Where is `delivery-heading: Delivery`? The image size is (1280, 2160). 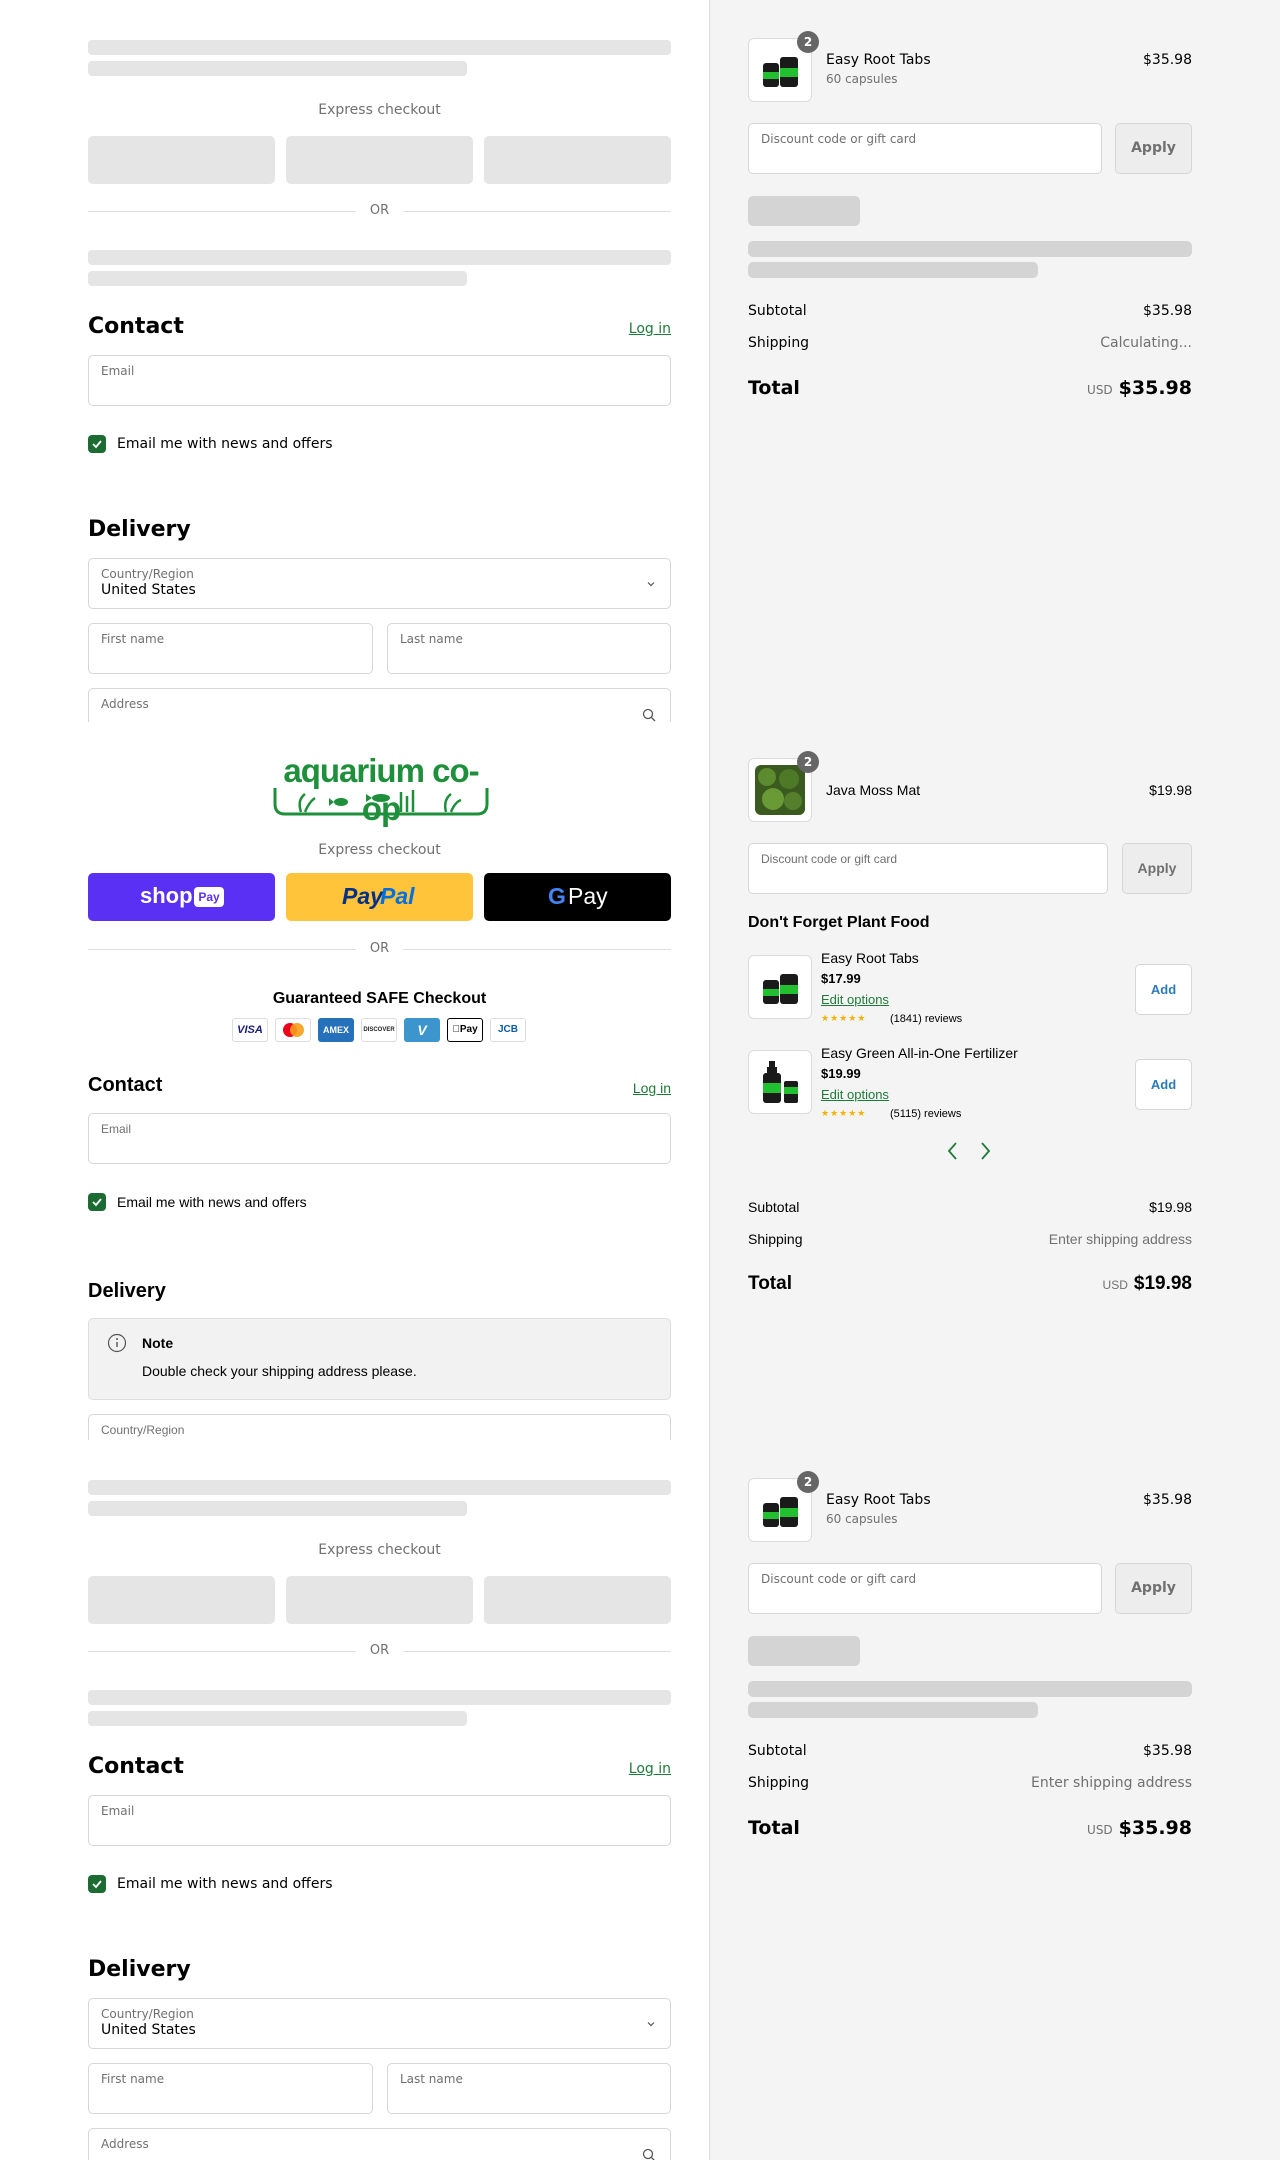 delivery-heading: Delivery is located at coordinates (127, 1291).